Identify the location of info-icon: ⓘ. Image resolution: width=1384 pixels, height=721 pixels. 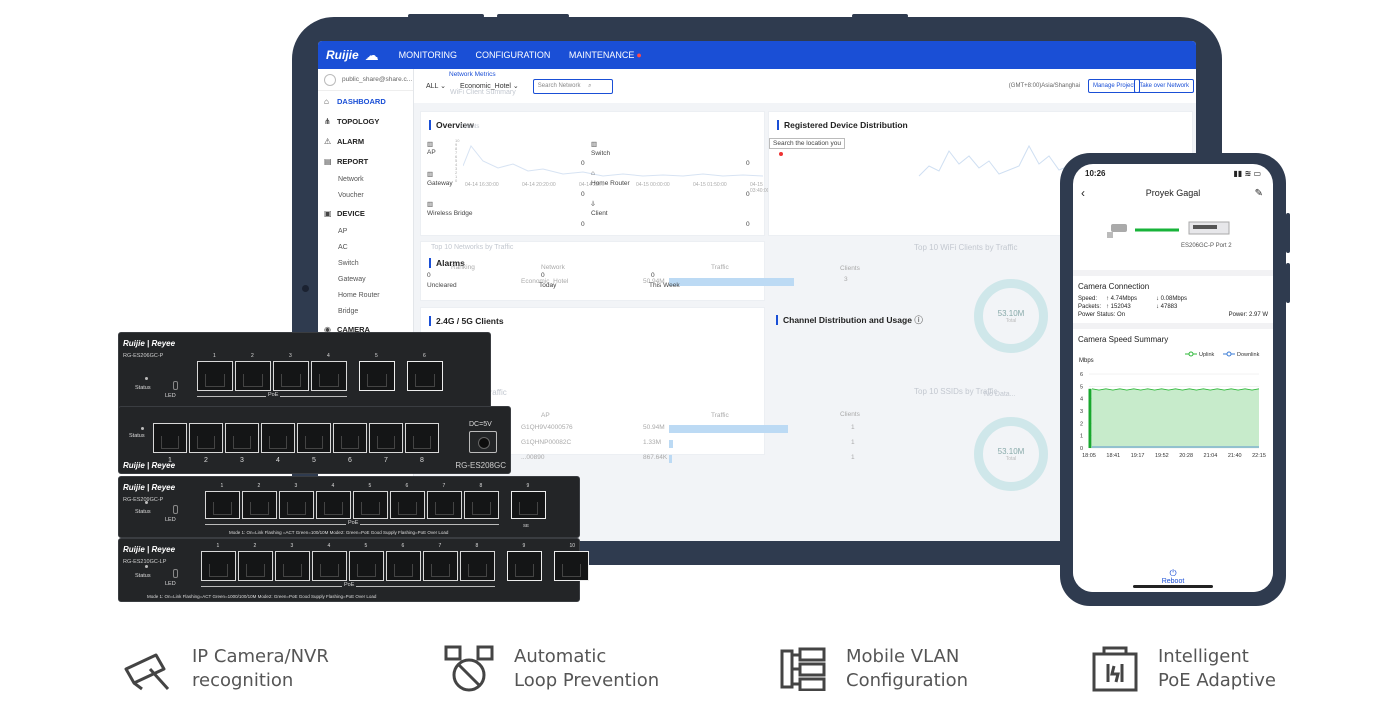
(918, 320).